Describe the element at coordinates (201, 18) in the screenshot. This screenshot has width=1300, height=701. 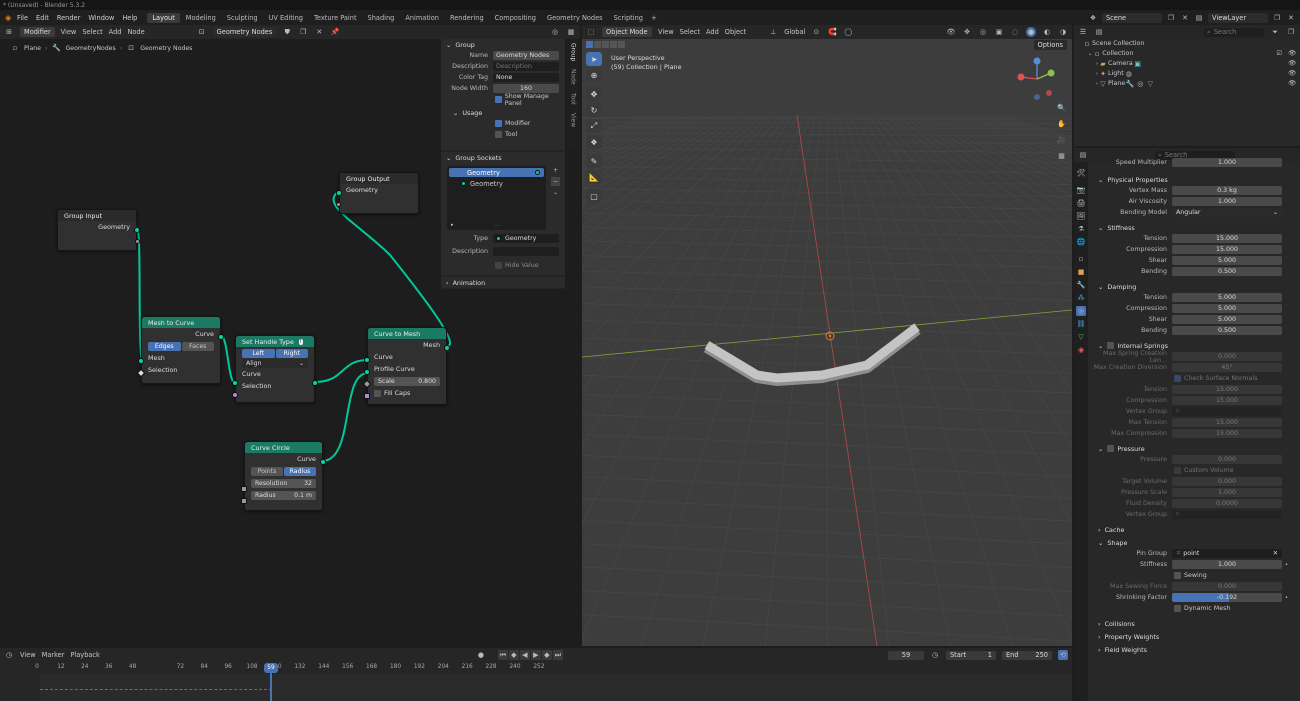
I see `tab-modeling: Modeling` at that location.